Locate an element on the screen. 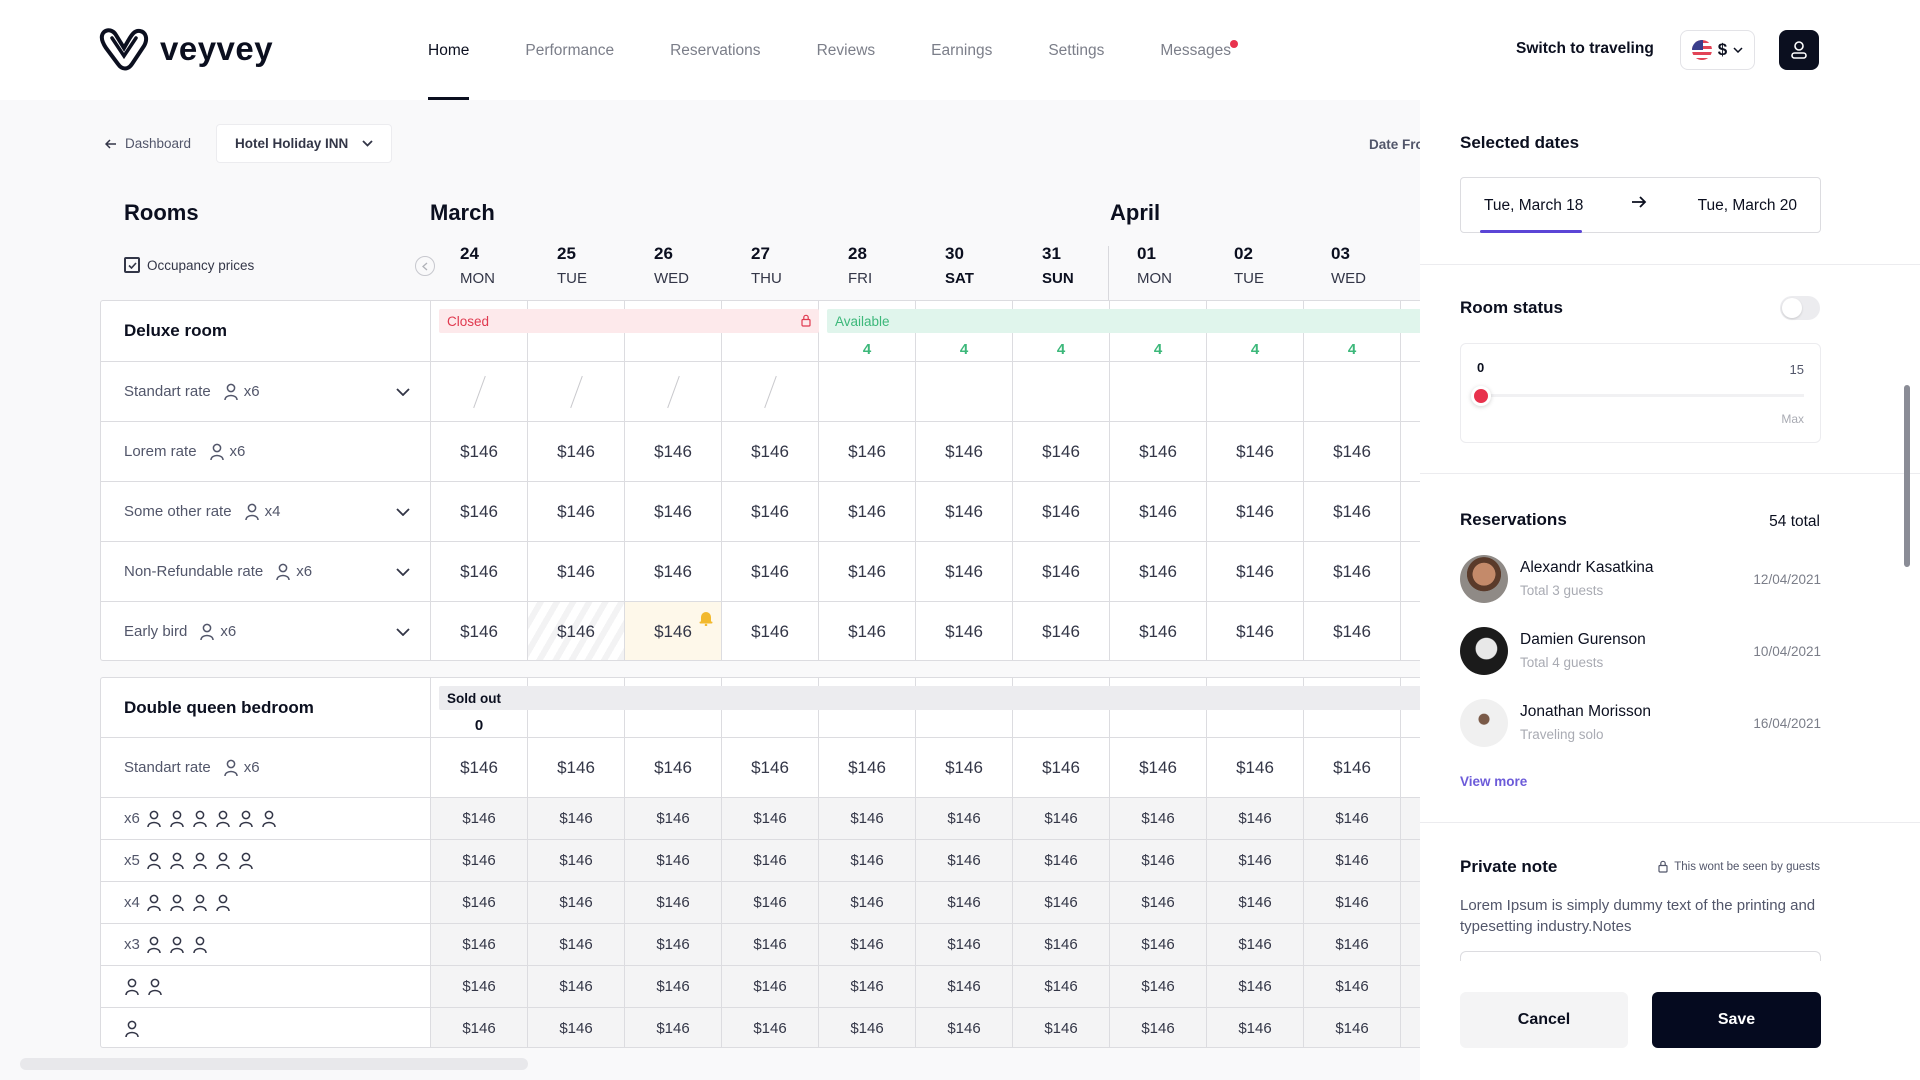 The width and height of the screenshot is (1920, 1080). view-more-link: View more is located at coordinates (1493, 781).